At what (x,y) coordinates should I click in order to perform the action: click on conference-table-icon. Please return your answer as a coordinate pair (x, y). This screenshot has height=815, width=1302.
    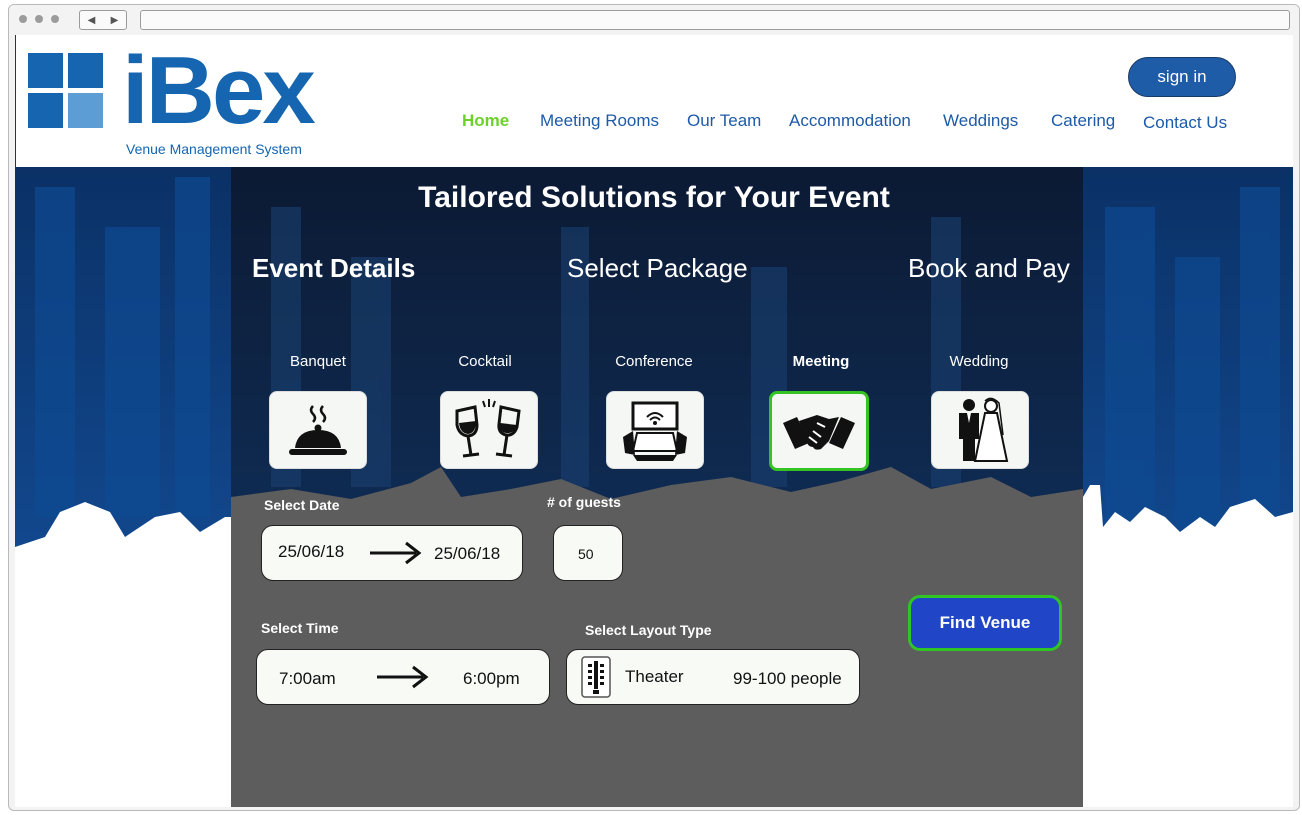
    Looking at the image, I should click on (655, 431).